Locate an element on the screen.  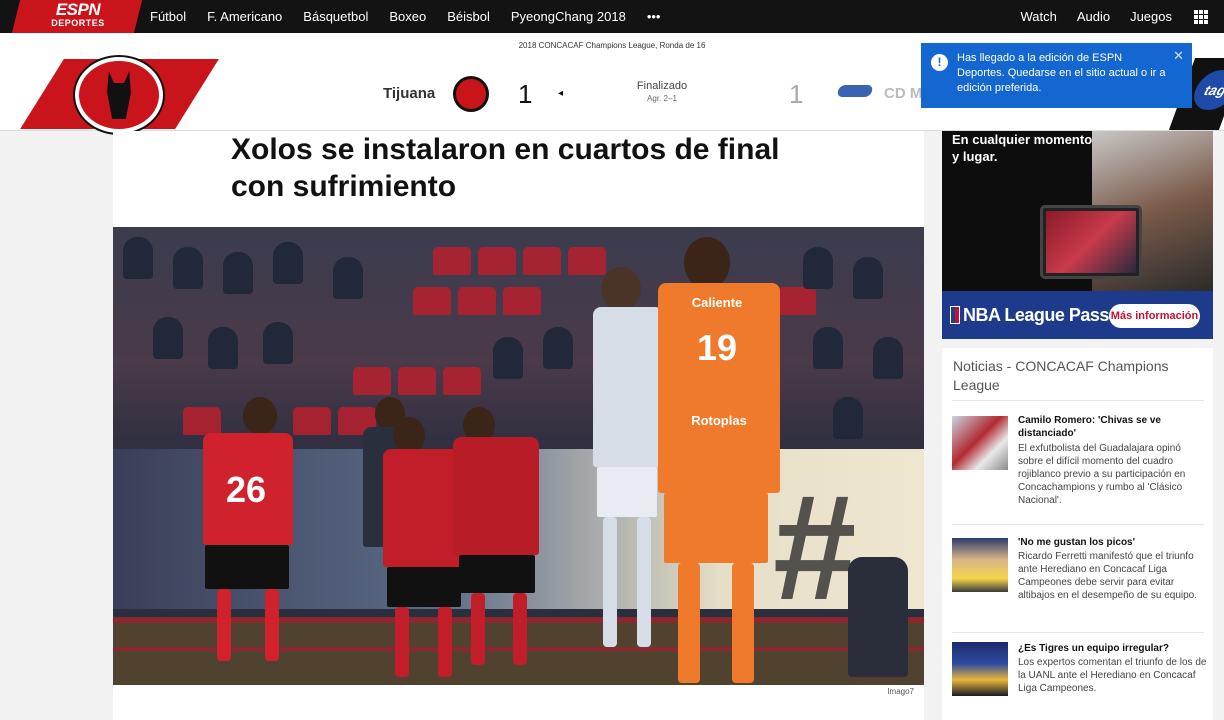
club-tijuana-crest is located at coordinates (119, 95).